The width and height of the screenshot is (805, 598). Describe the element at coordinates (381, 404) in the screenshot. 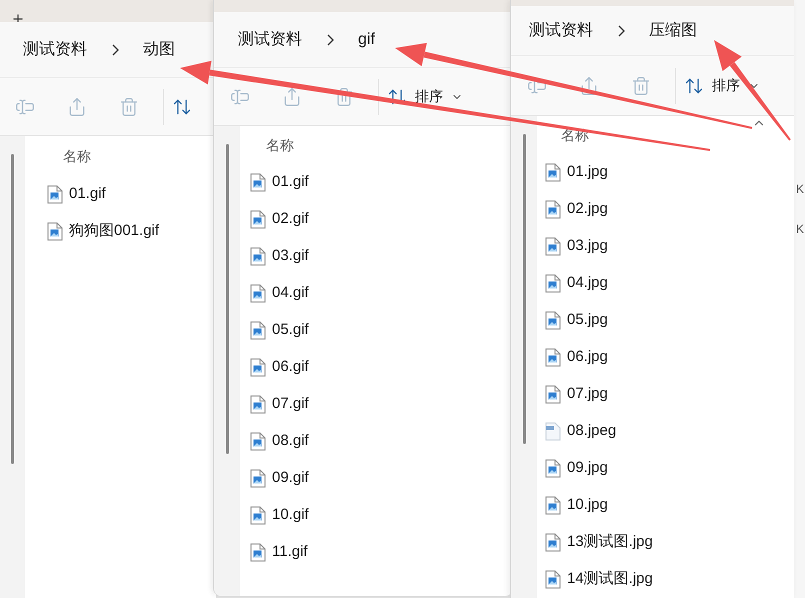

I see `file-row: 07.gif` at that location.